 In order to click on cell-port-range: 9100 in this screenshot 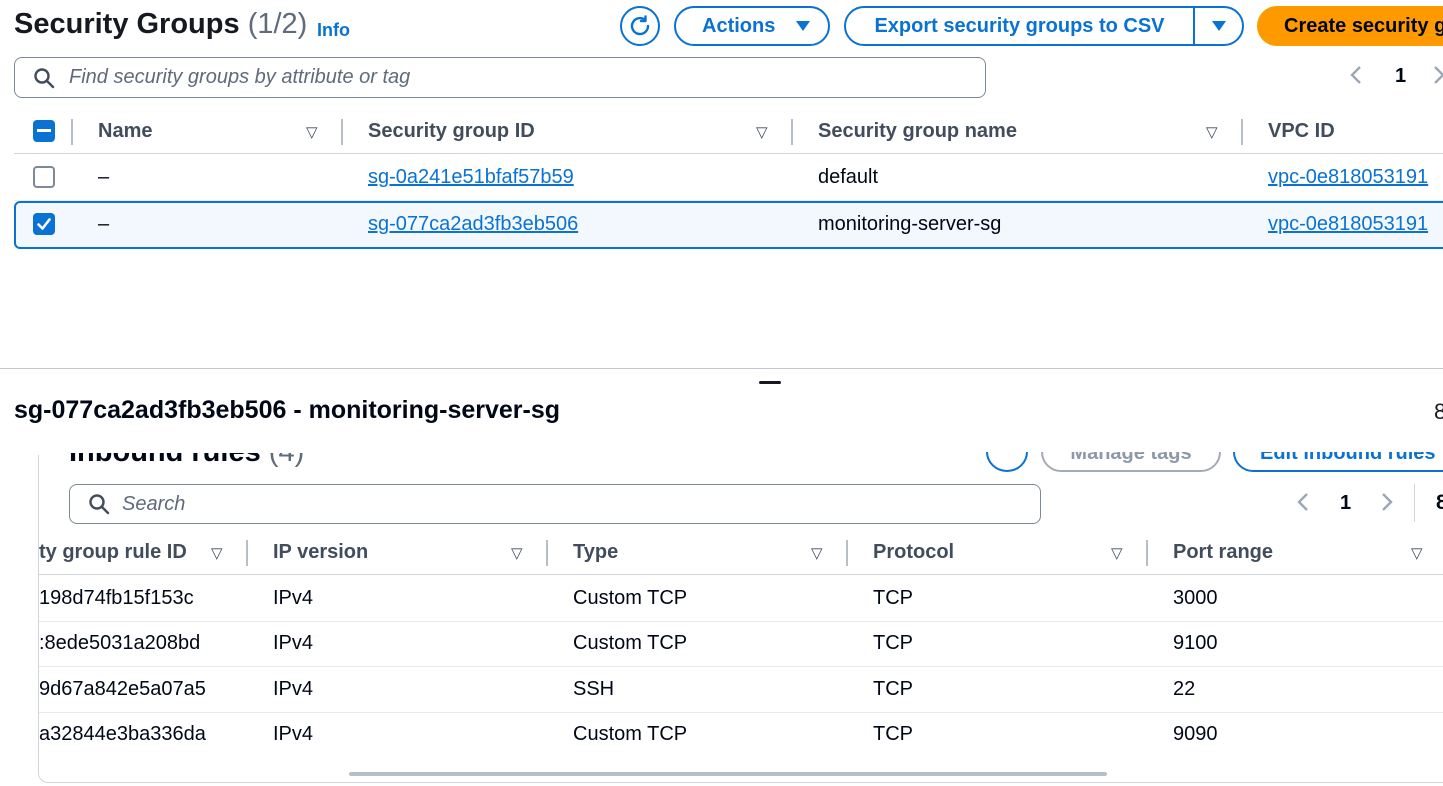, I will do `click(1195, 643)`.